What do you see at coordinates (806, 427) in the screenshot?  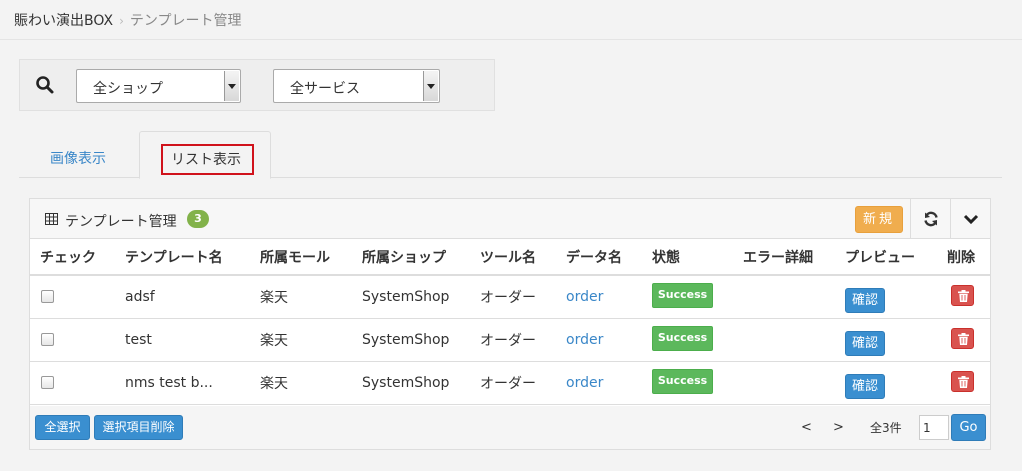 I see `prev-page-button: <` at bounding box center [806, 427].